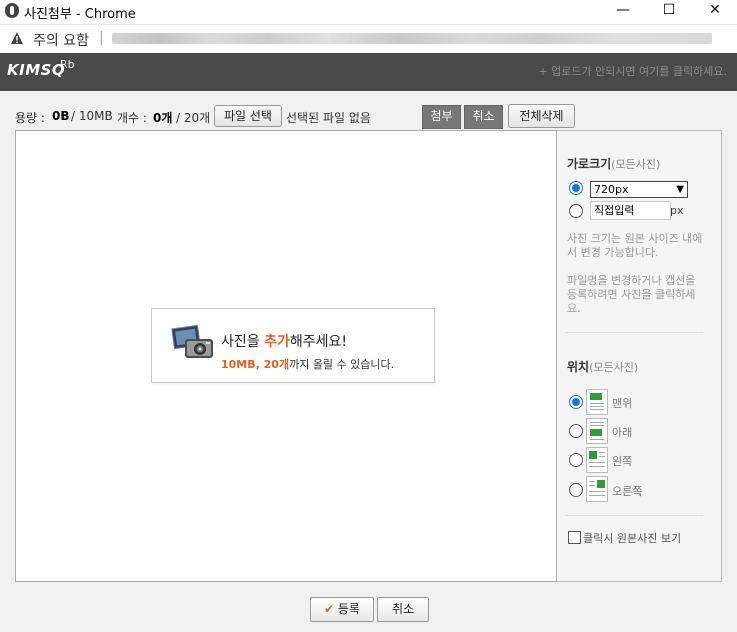 The height and width of the screenshot is (632, 737). I want to click on position-section-title: 위치(모든사진), so click(603, 367).